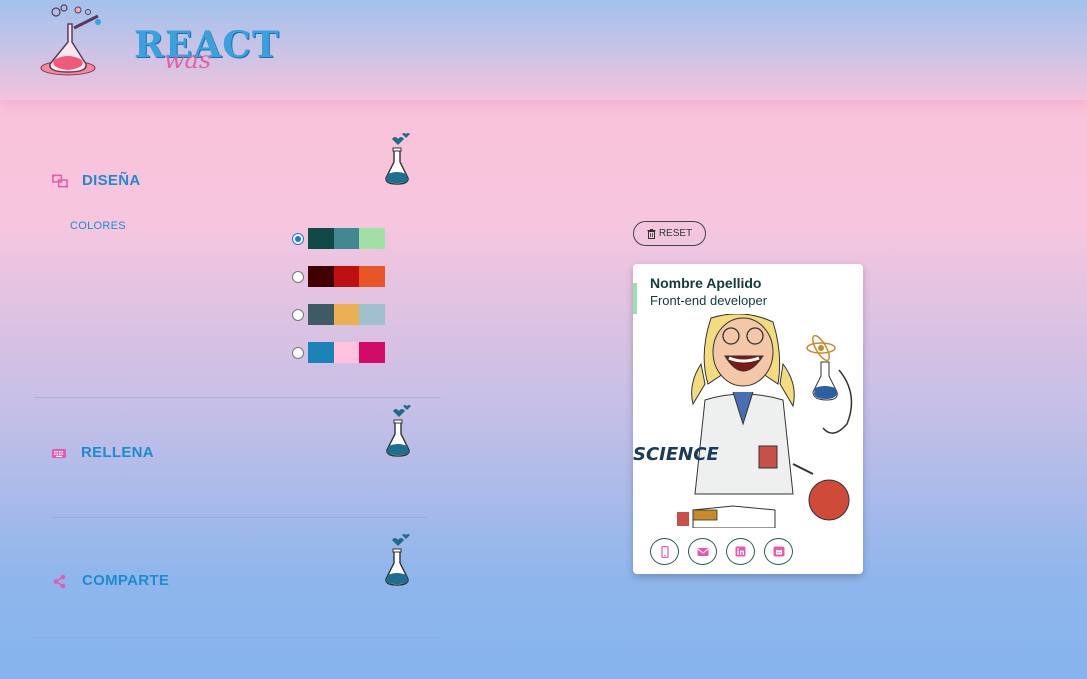 Image resolution: width=1087 pixels, height=679 pixels. Describe the element at coordinates (60, 581) in the screenshot. I see `share-icon` at that location.